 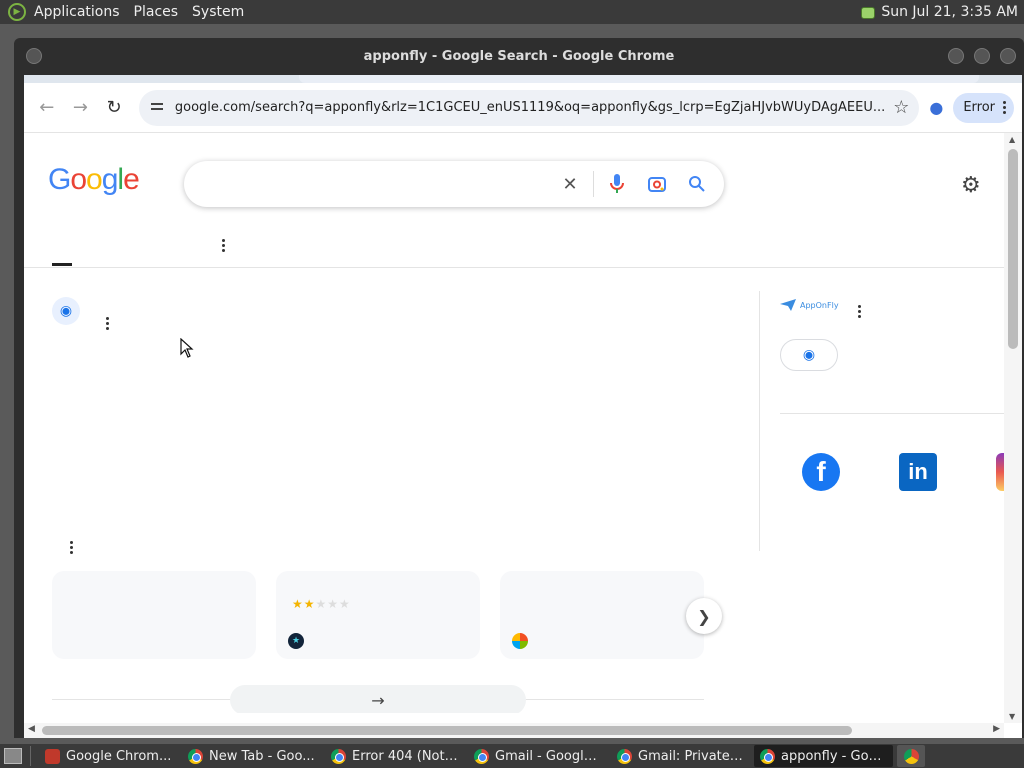 What do you see at coordinates (1013, 428) in the screenshot?
I see `vertical-scrollbar: ▲ ▼` at bounding box center [1013, 428].